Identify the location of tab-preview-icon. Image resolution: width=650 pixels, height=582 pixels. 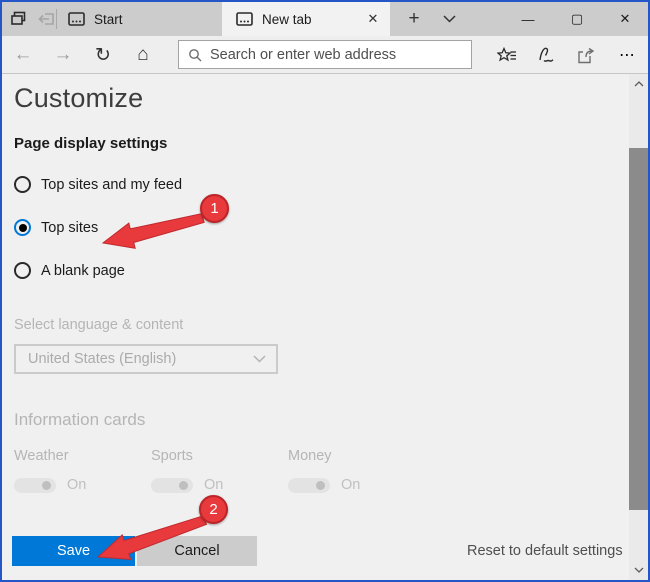
(18, 18).